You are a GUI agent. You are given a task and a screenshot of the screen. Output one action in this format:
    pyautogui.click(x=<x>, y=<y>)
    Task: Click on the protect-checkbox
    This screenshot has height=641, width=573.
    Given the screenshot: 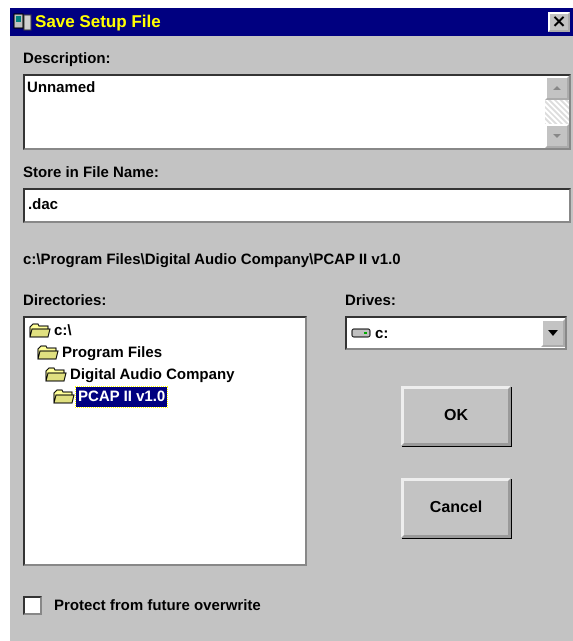 What is the action you would take?
    pyautogui.click(x=32, y=605)
    